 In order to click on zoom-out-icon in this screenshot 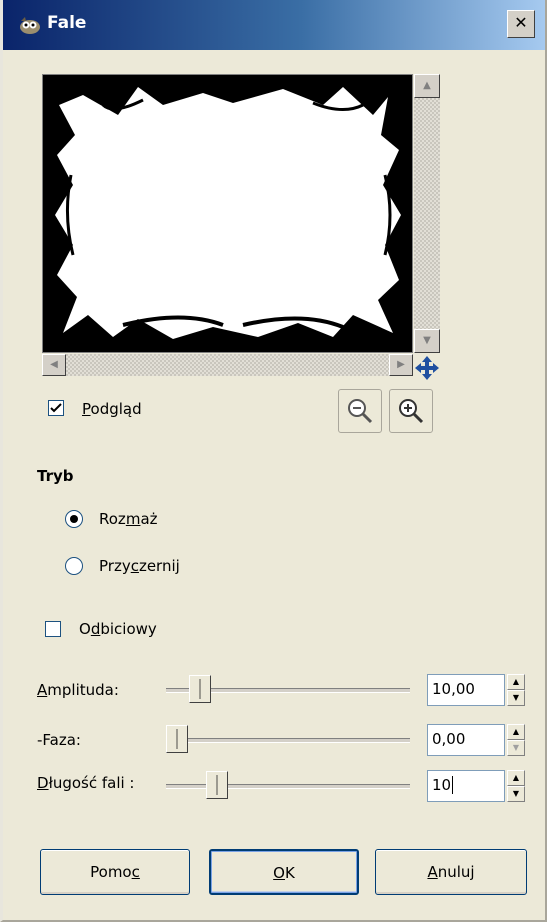, I will do `click(360, 411)`.